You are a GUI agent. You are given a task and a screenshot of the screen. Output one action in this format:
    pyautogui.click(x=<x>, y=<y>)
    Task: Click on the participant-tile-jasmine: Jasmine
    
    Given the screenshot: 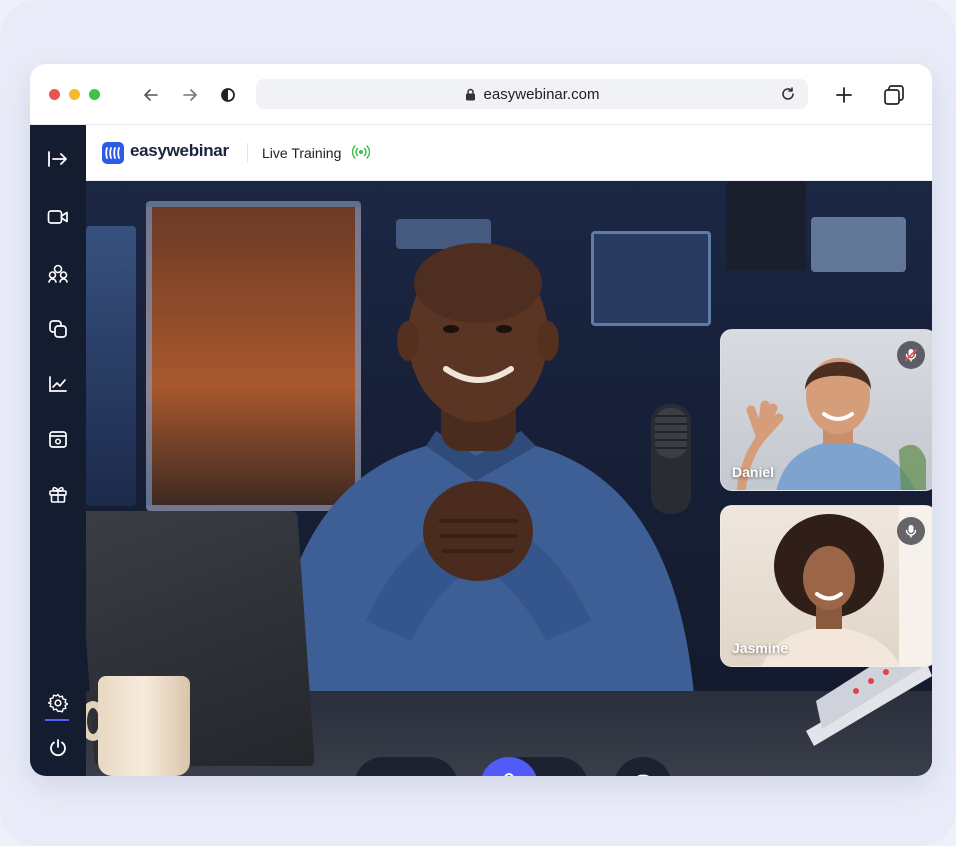 What is the action you would take?
    pyautogui.click(x=826, y=586)
    